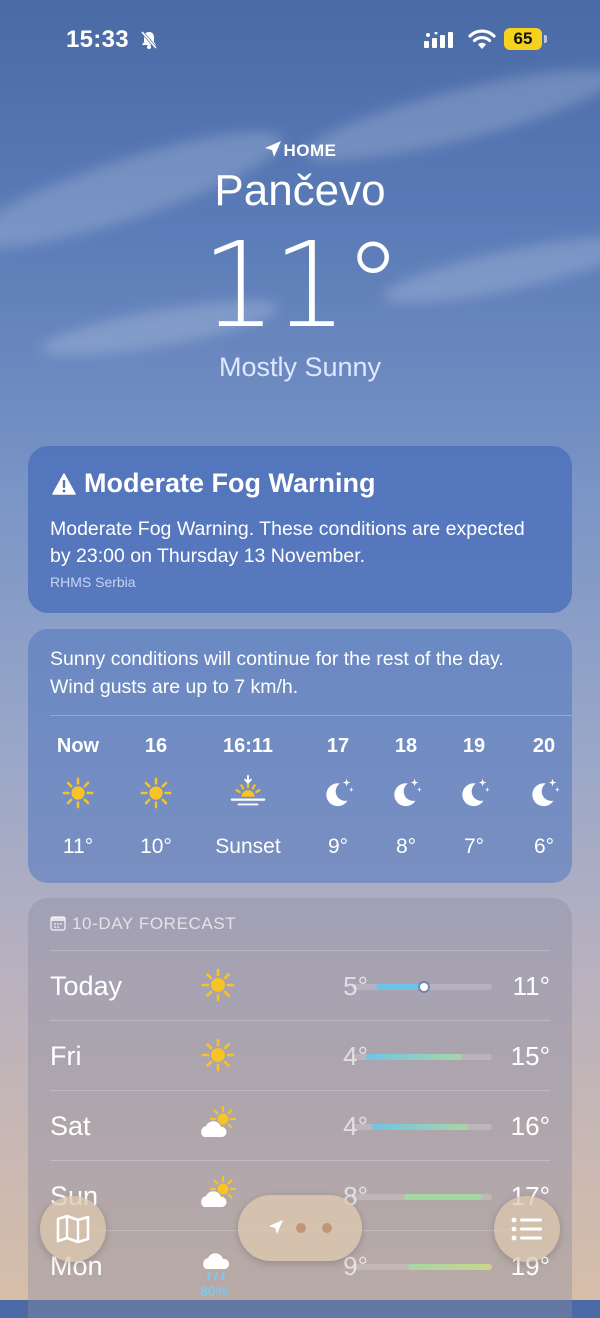  I want to click on hourly-label: 16, so click(156, 746).